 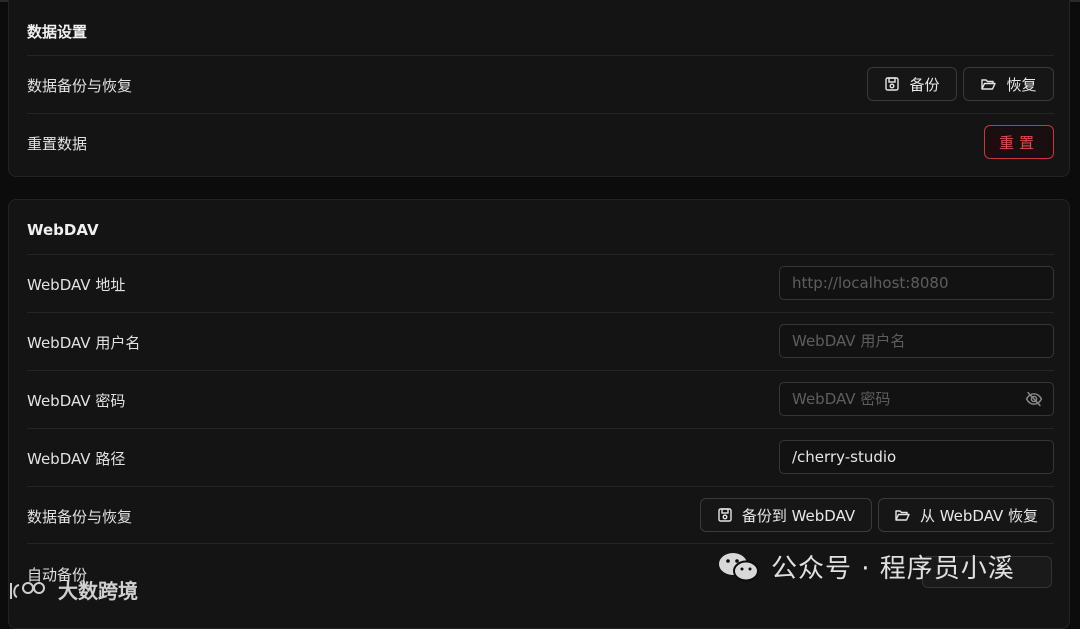 What do you see at coordinates (893, 569) in the screenshot?
I see `watermark-right-text: 公众号 · 程序员小溪` at bounding box center [893, 569].